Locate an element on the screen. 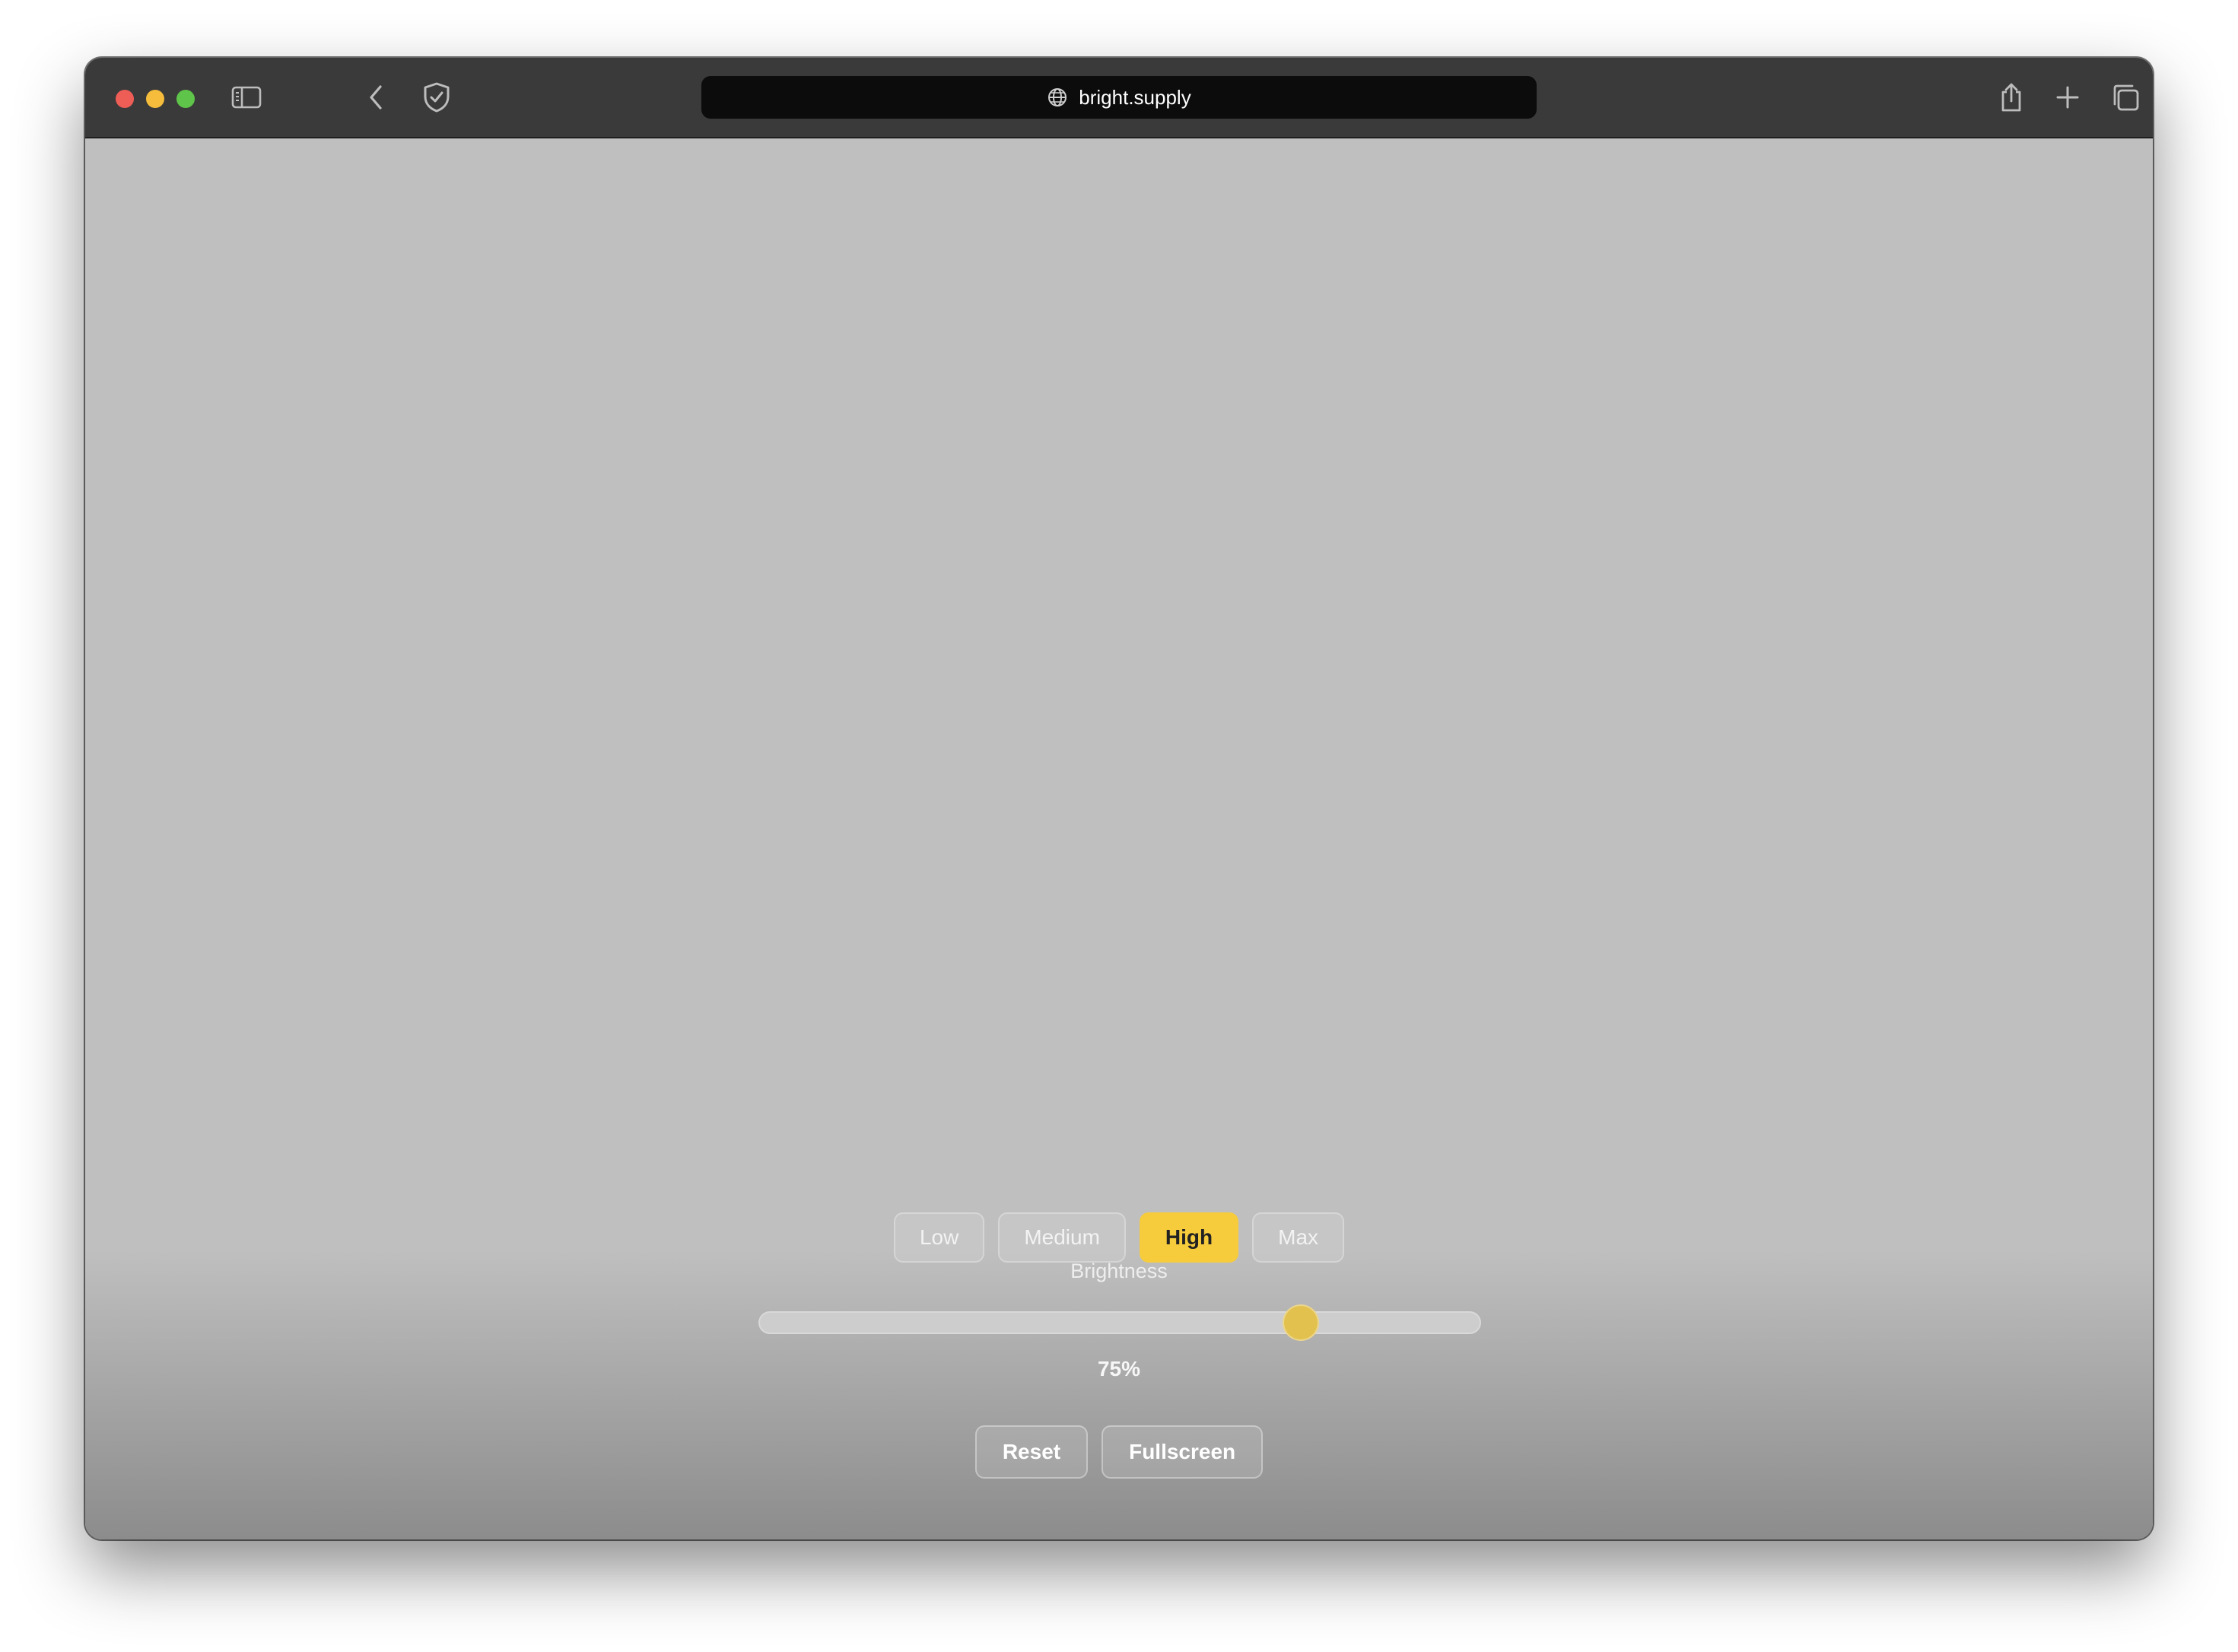 The image size is (2238, 1652). slider-track is located at coordinates (1119, 1322).